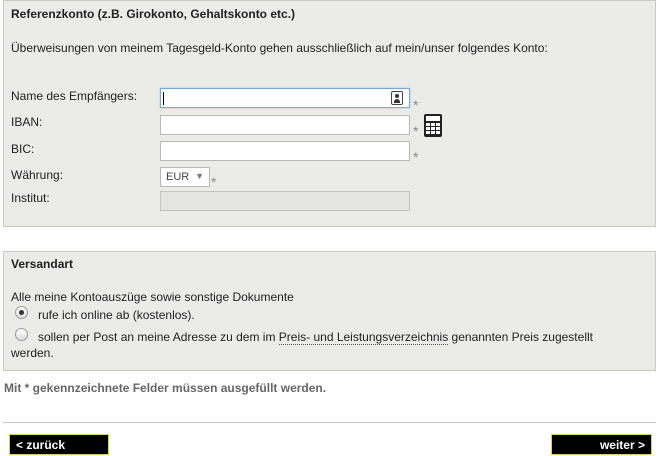 This screenshot has width=659, height=456. I want to click on option-post-text-end: genannten Preis zugestellt, so click(520, 337).